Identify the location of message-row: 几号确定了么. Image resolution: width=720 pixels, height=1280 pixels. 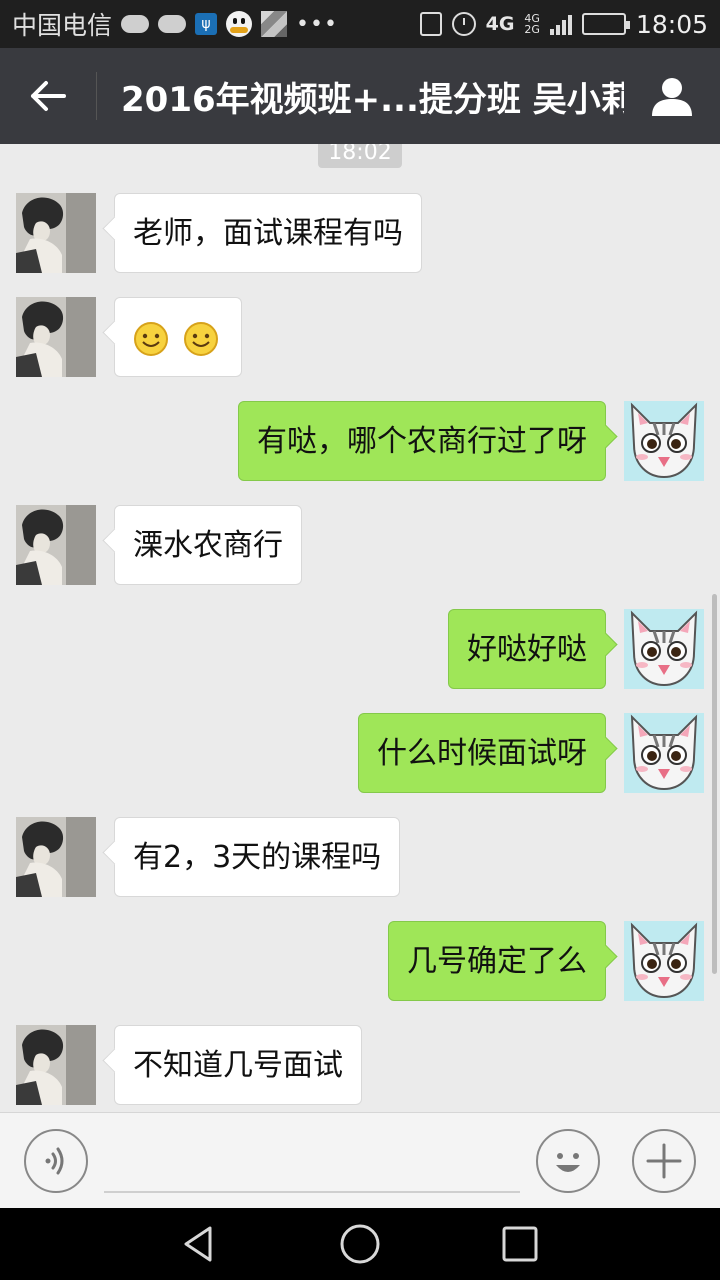
(360, 961).